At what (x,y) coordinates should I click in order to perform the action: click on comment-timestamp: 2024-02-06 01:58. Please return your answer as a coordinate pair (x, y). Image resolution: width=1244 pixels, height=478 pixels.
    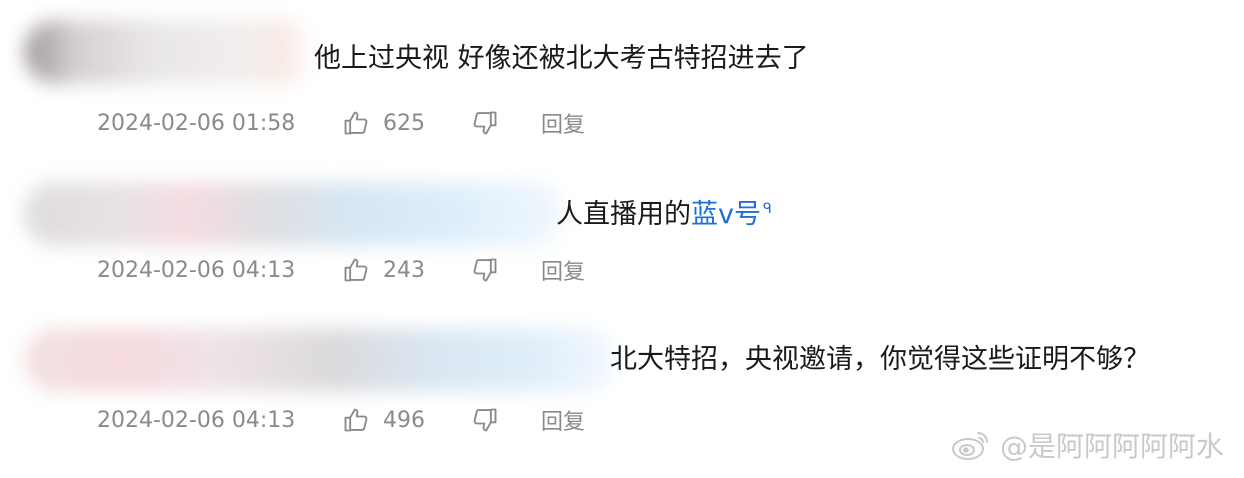
    Looking at the image, I should click on (196, 123).